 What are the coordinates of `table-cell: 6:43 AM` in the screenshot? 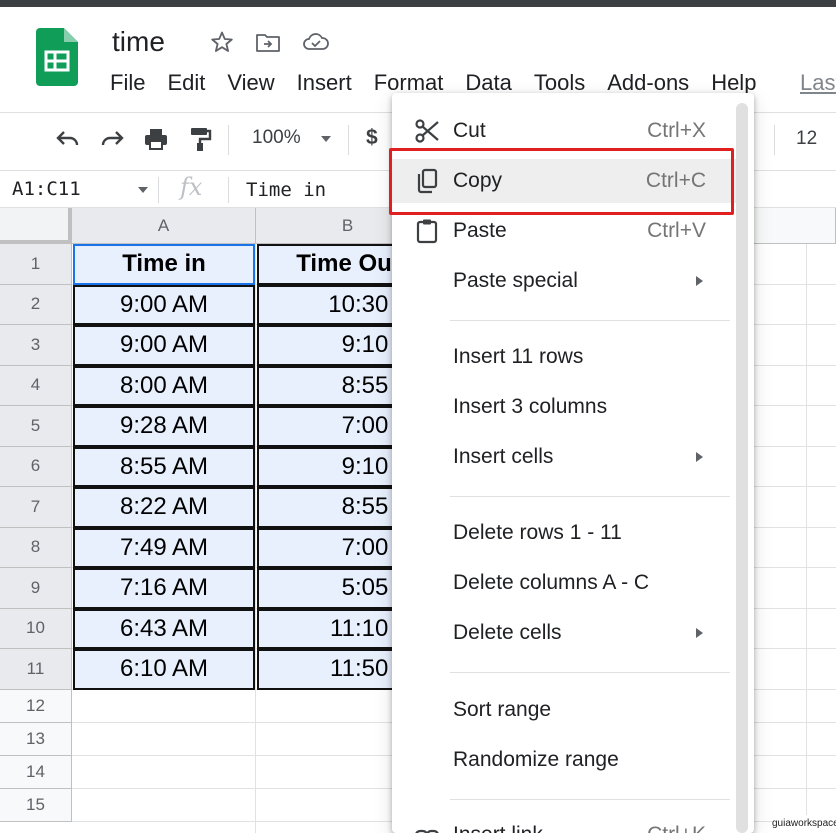 It's located at (164, 628).